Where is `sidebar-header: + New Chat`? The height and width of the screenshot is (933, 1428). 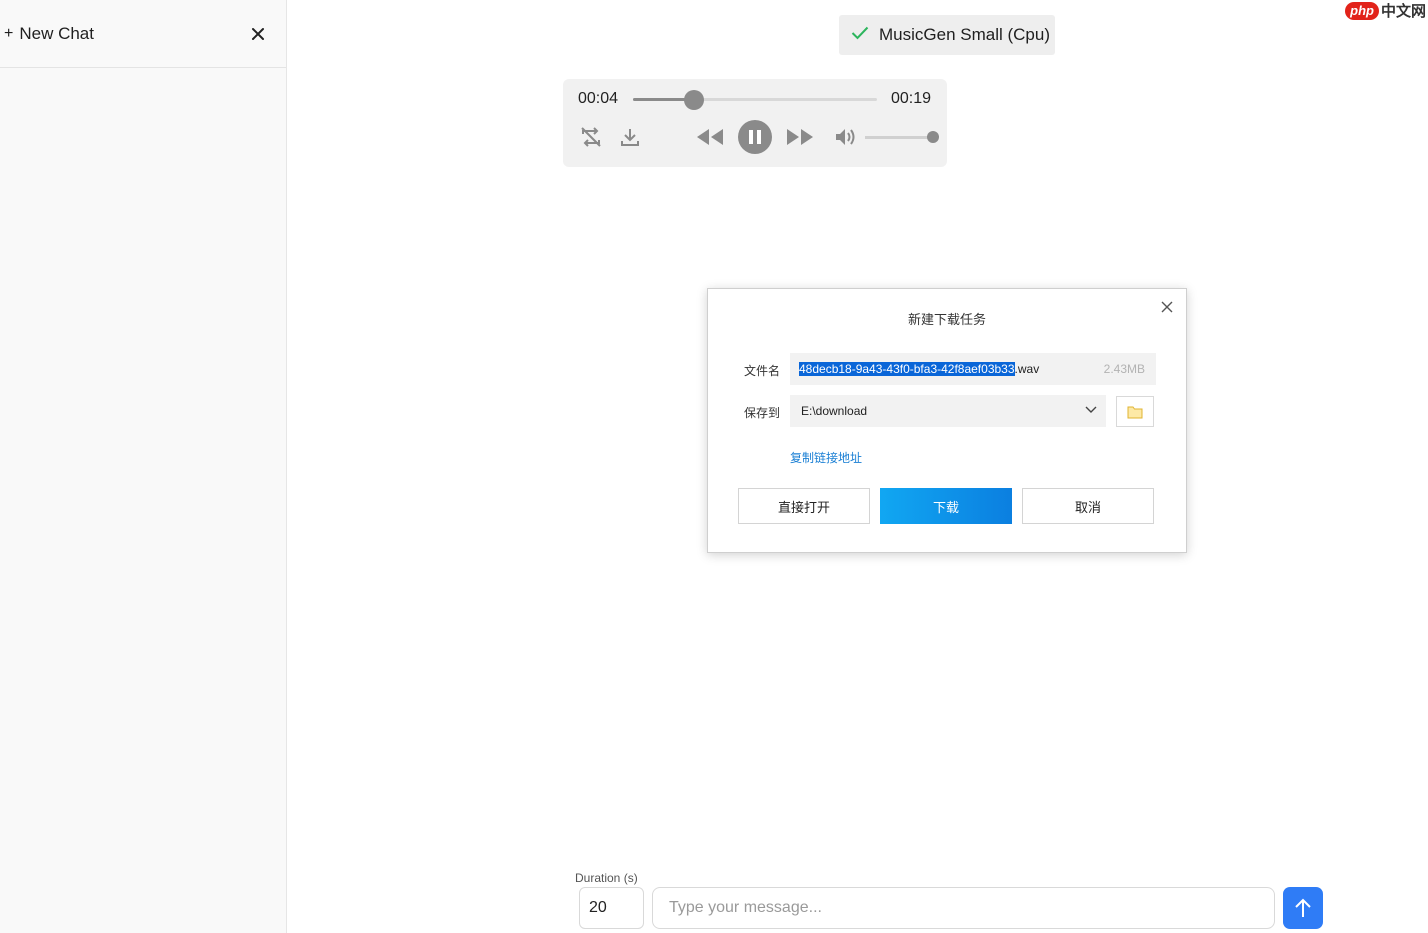
sidebar-header: + New Chat is located at coordinates (143, 34).